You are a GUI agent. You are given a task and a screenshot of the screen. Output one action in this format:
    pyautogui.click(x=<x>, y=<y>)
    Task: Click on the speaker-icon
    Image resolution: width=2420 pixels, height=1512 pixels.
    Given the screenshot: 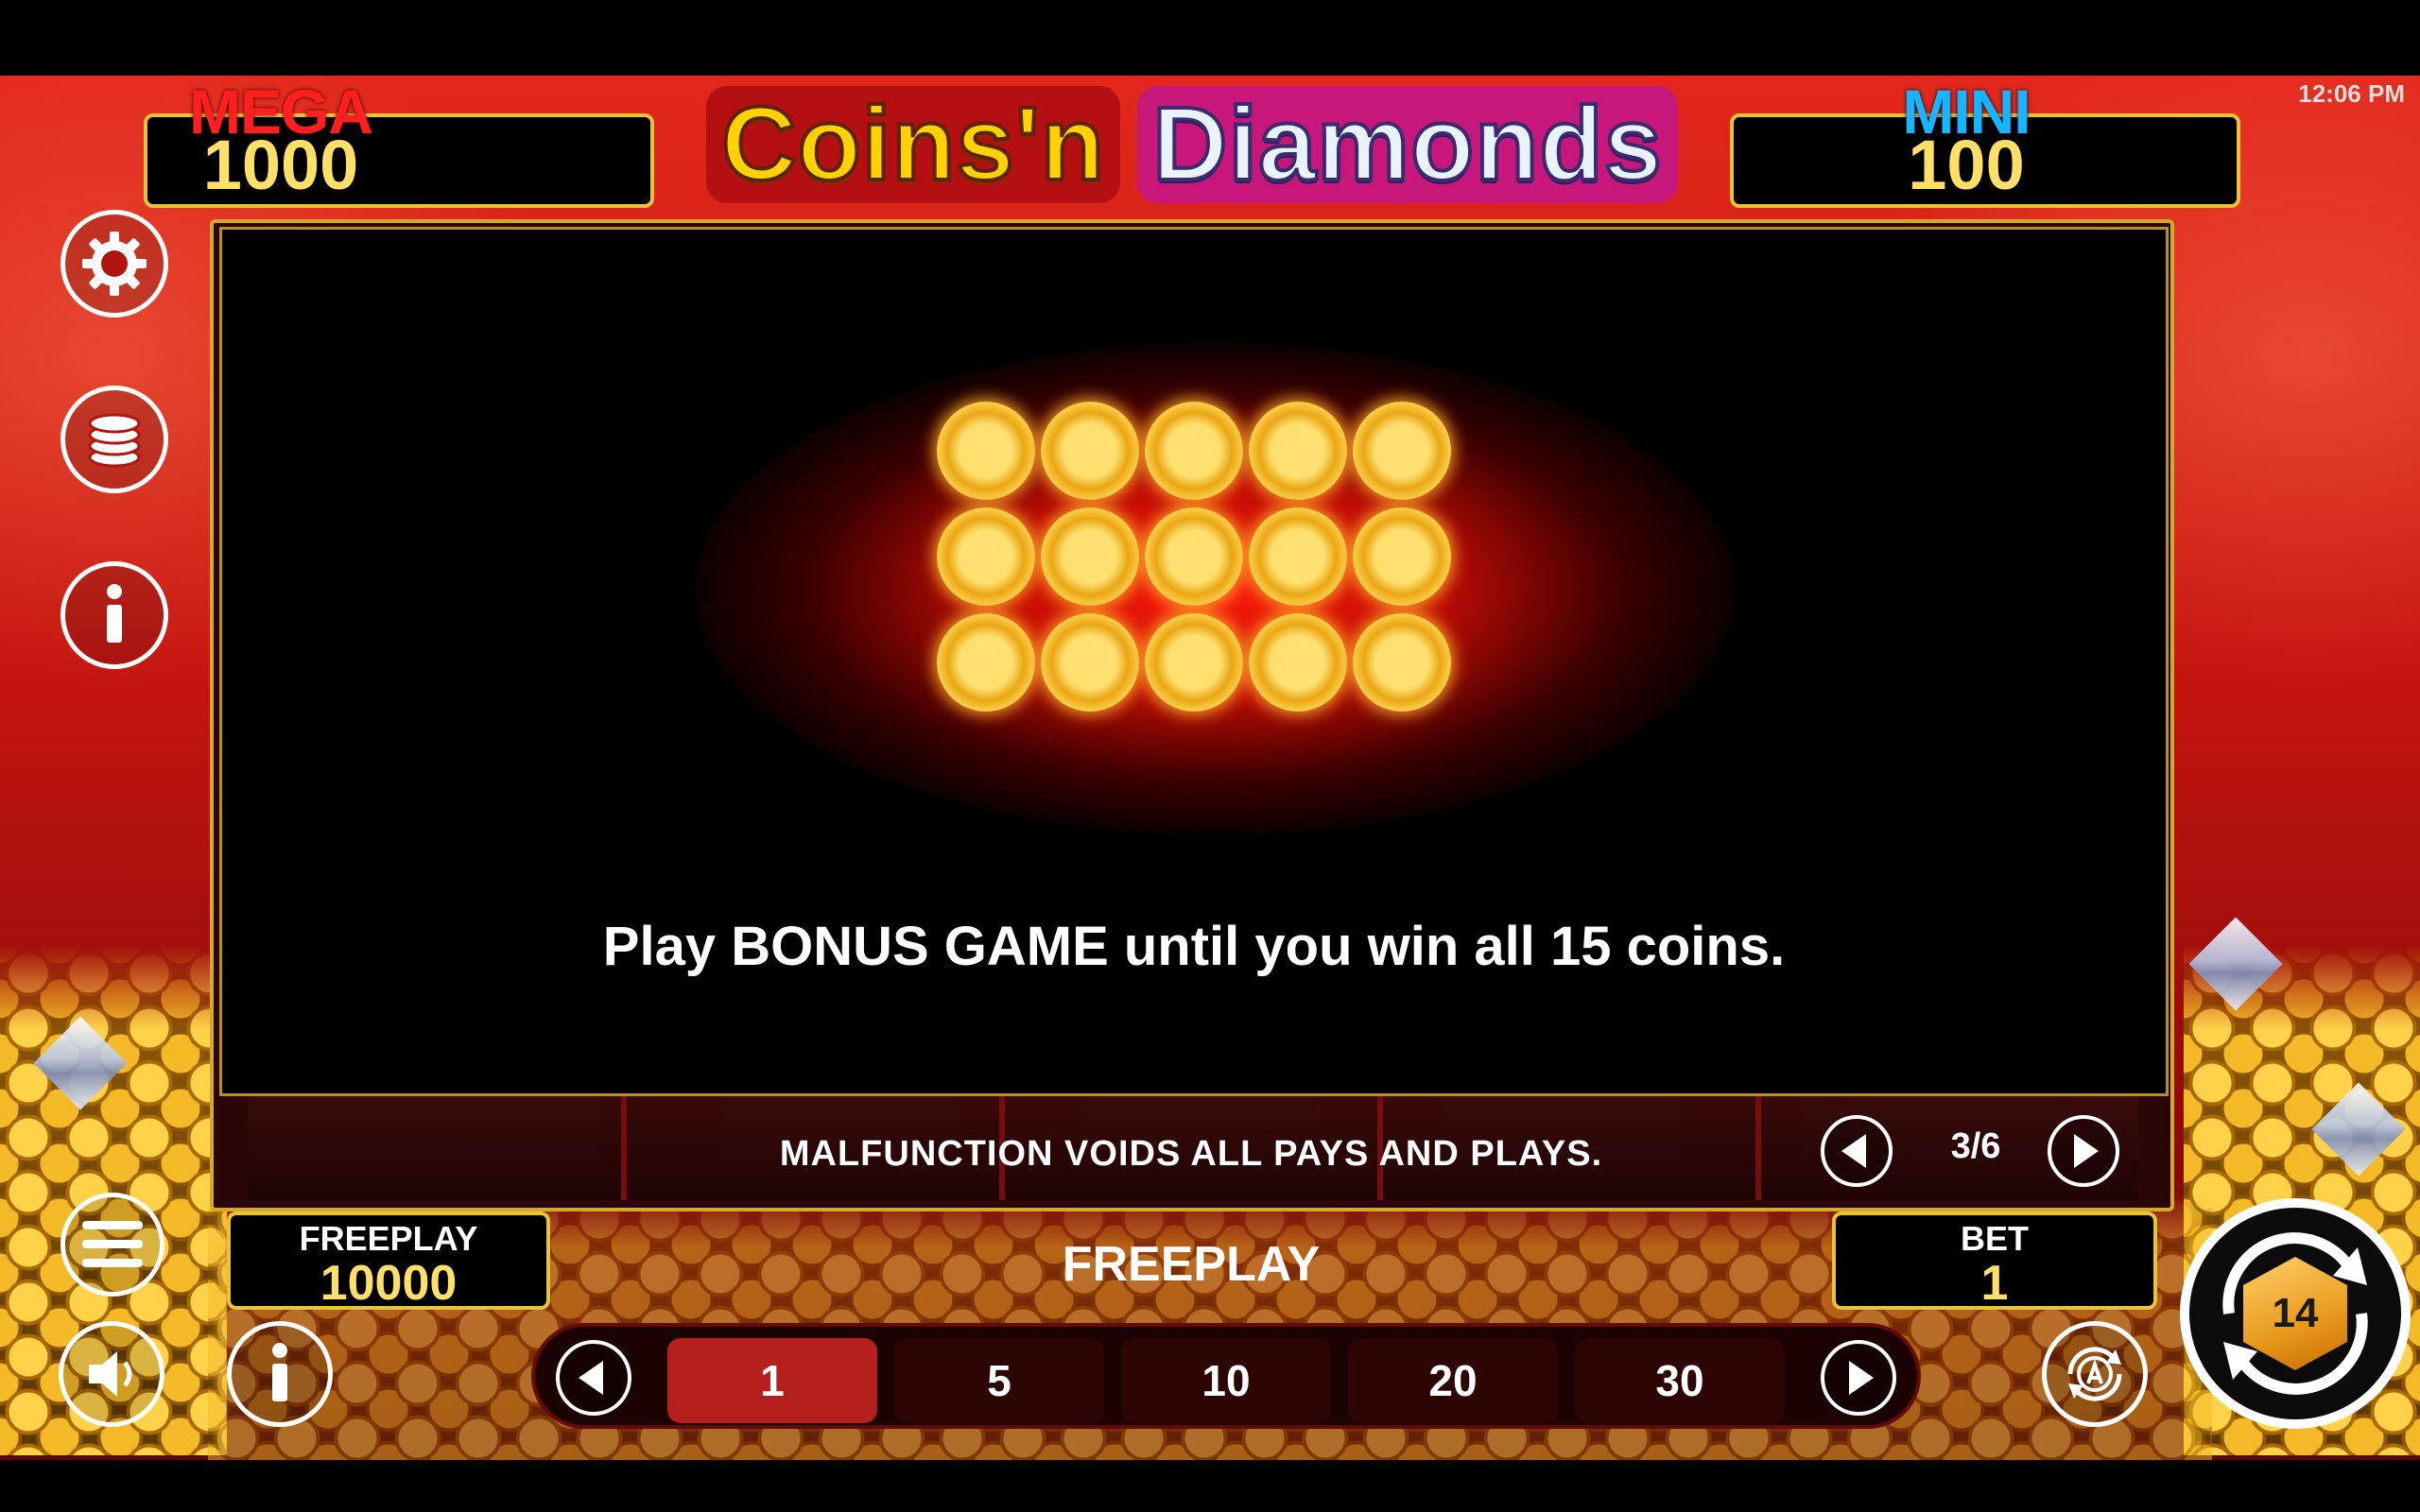 What is the action you would take?
    pyautogui.click(x=111, y=1374)
    